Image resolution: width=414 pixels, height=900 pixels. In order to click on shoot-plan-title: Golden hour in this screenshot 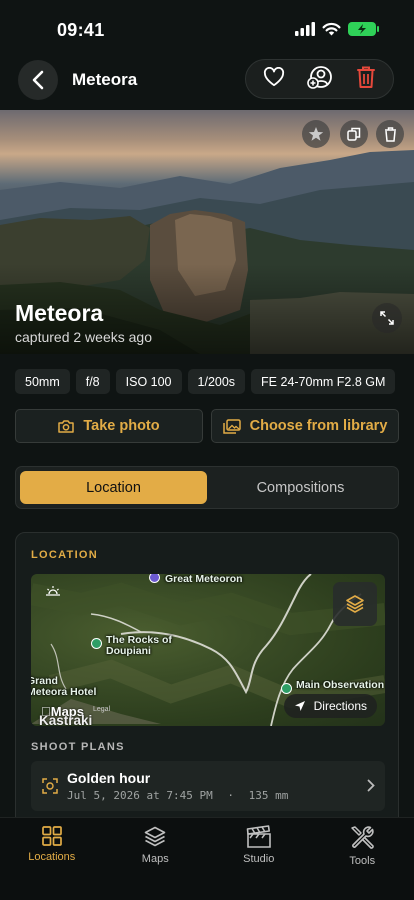, I will do `click(109, 778)`.